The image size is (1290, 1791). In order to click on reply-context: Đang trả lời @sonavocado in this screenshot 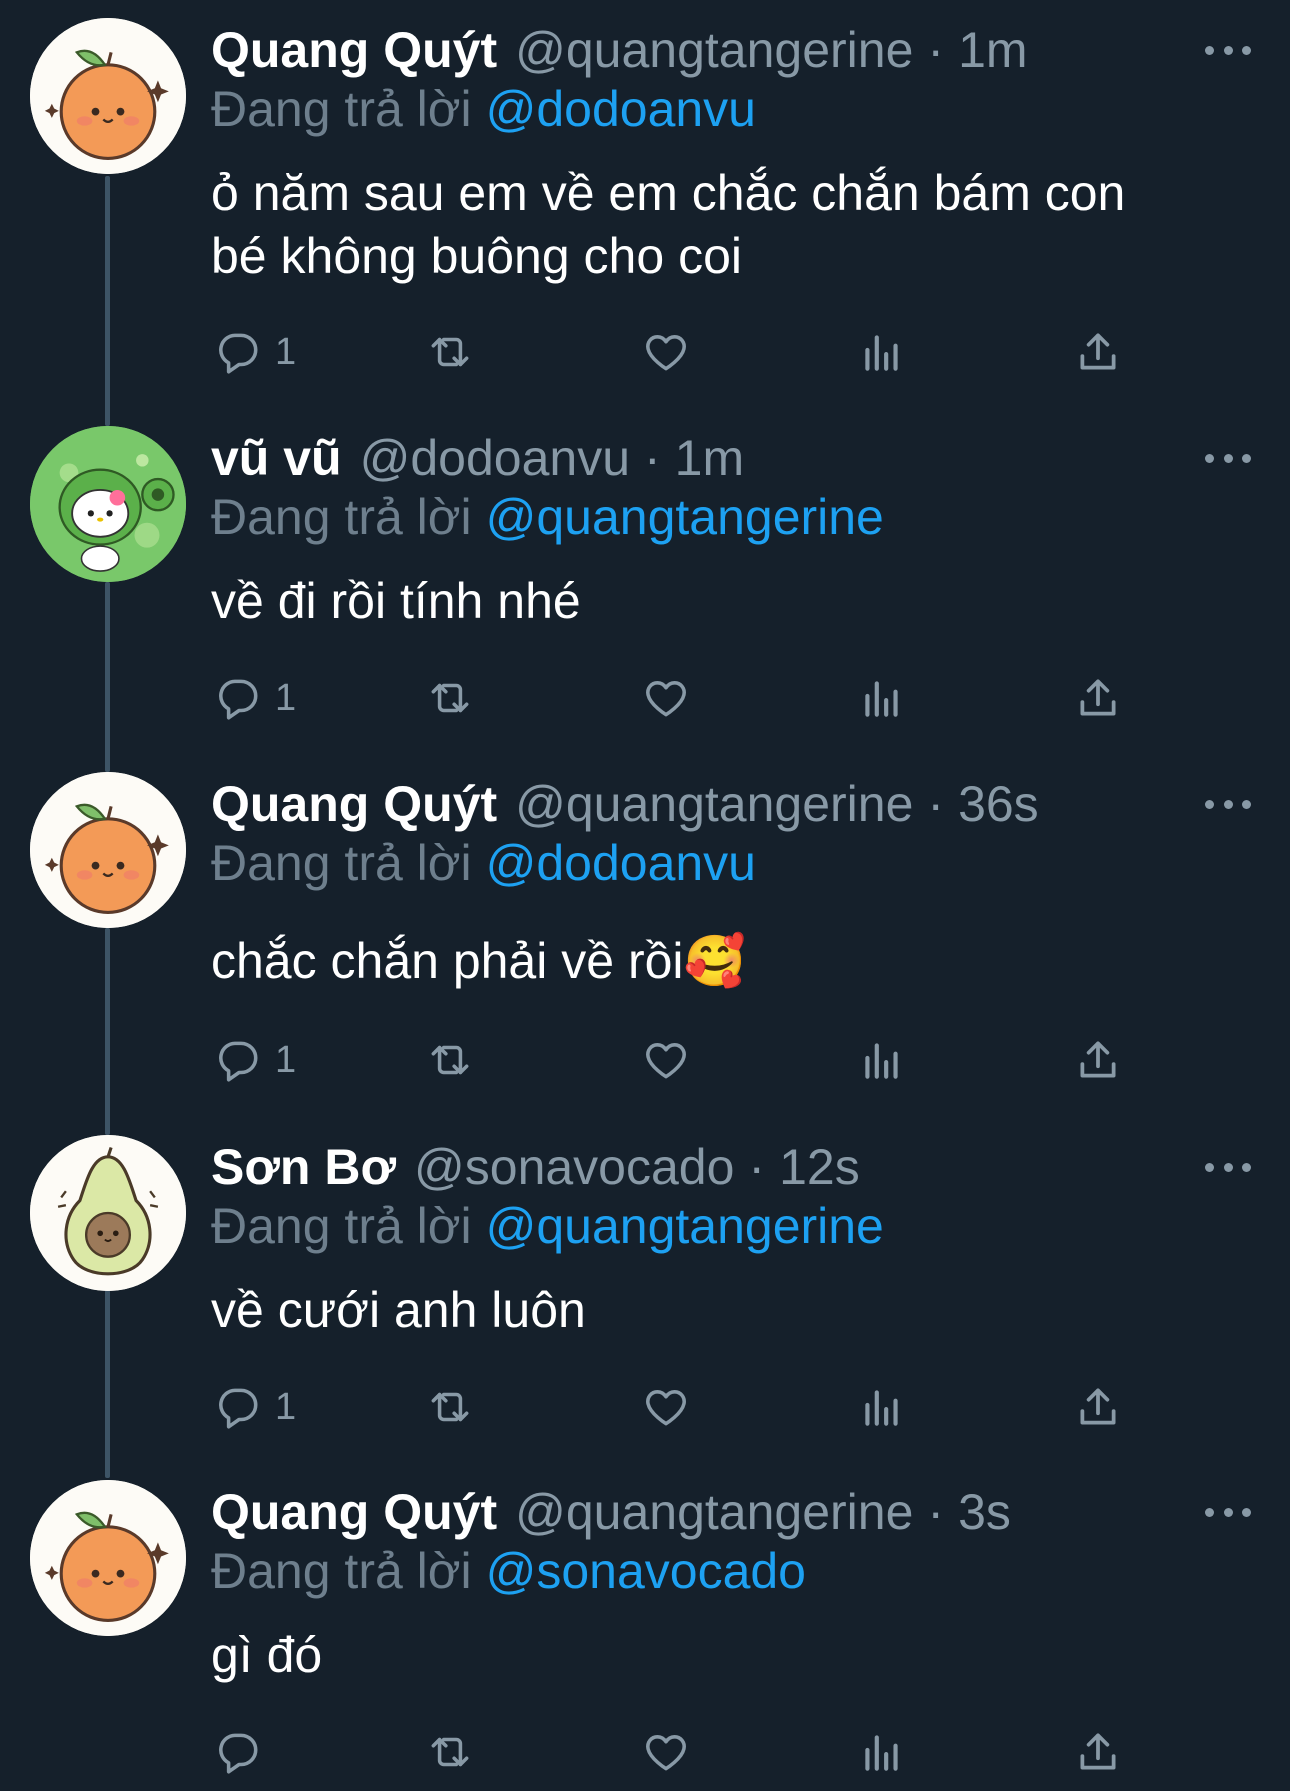, I will do `click(508, 1571)`.